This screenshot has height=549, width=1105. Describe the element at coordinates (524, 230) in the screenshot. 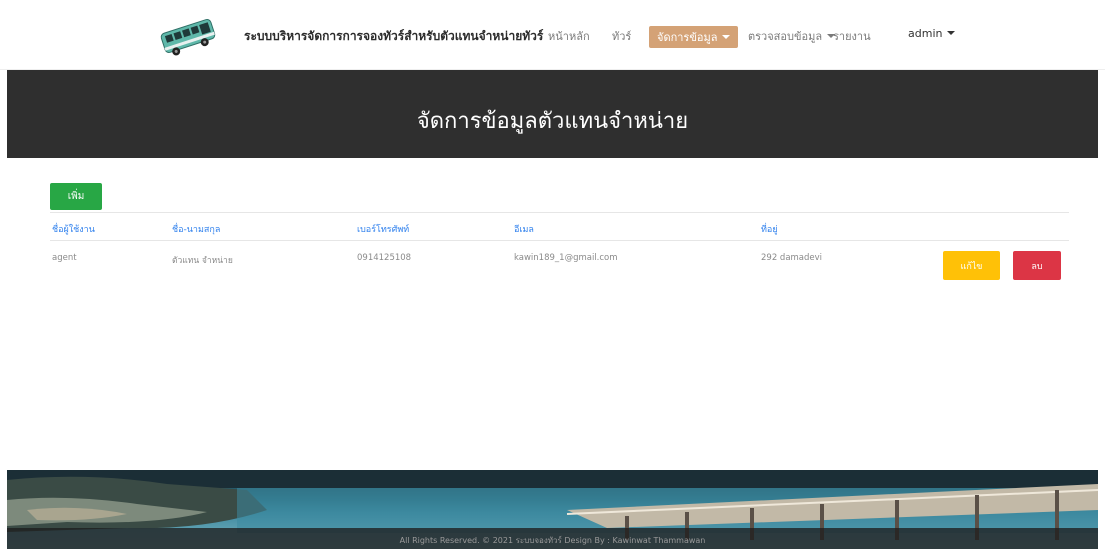

I see `column-header-email: อีเมล` at that location.